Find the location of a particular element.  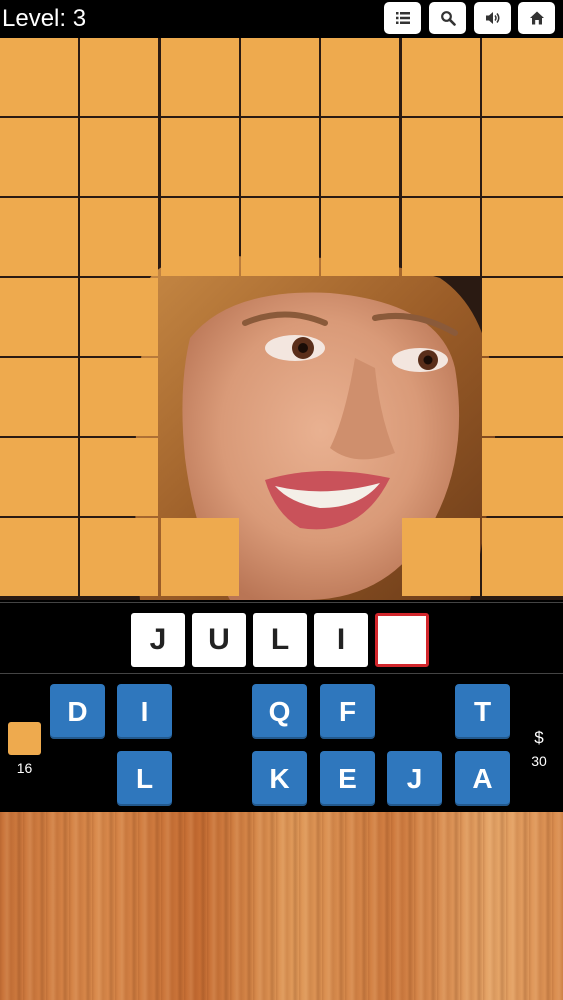

search-icon is located at coordinates (448, 18).